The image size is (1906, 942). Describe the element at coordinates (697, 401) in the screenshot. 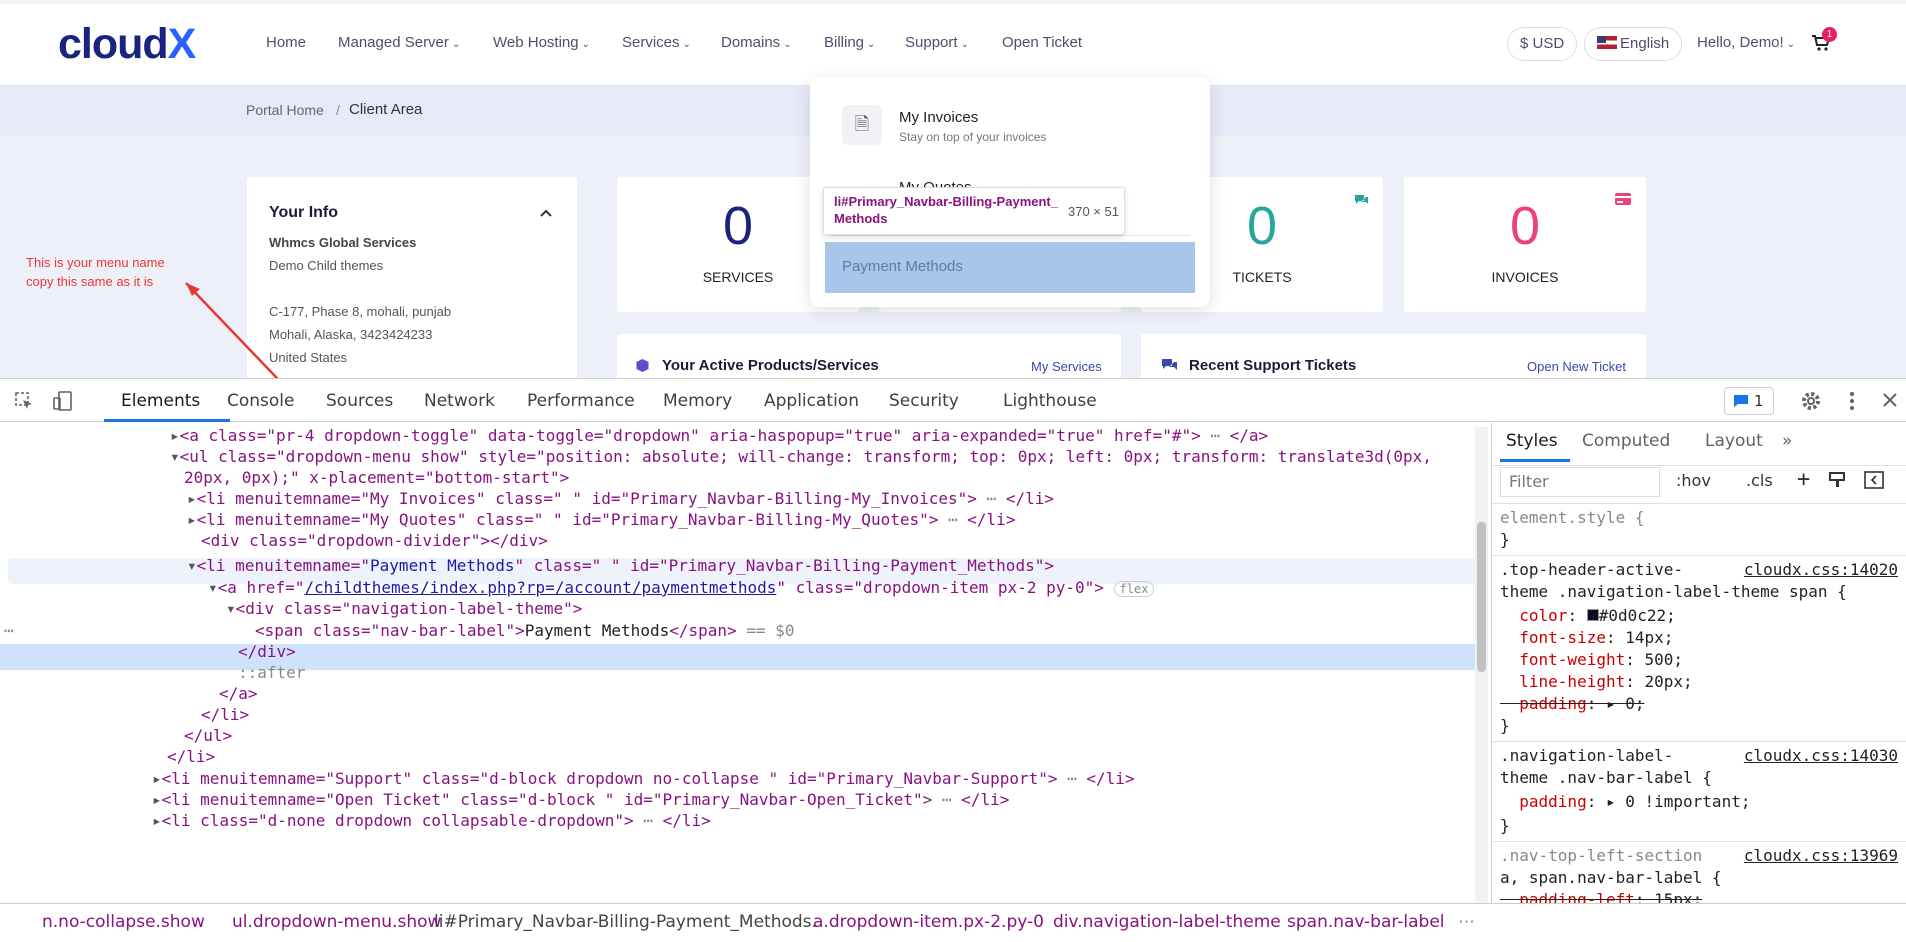

I see `tab-memory: Memory` at that location.